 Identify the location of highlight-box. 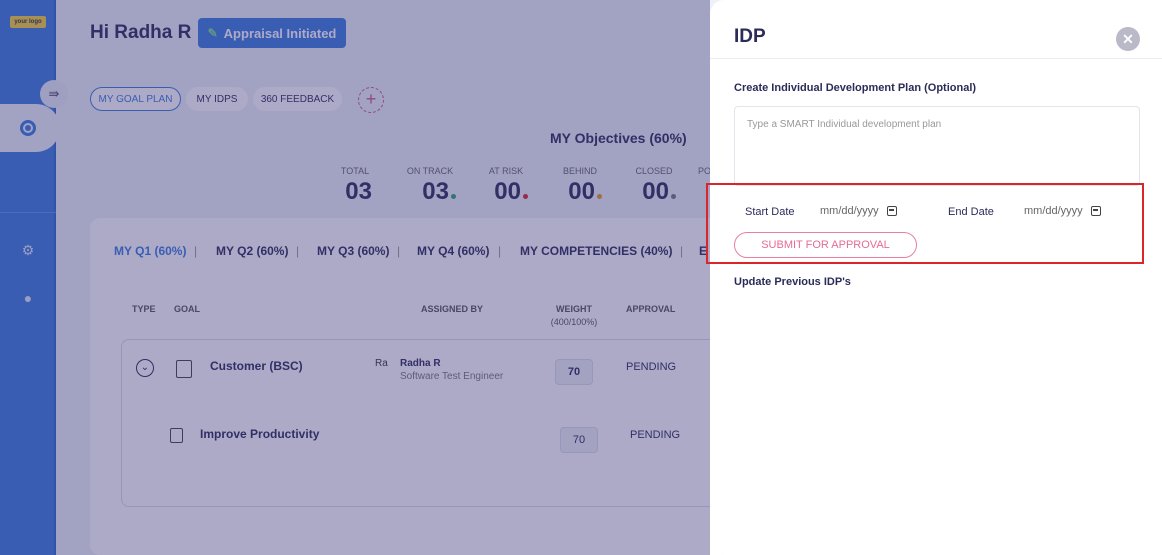
(925, 223).